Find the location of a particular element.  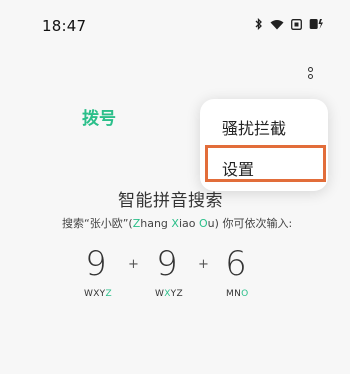

menu-item-label: 骚扰拦截 is located at coordinates (254, 128).